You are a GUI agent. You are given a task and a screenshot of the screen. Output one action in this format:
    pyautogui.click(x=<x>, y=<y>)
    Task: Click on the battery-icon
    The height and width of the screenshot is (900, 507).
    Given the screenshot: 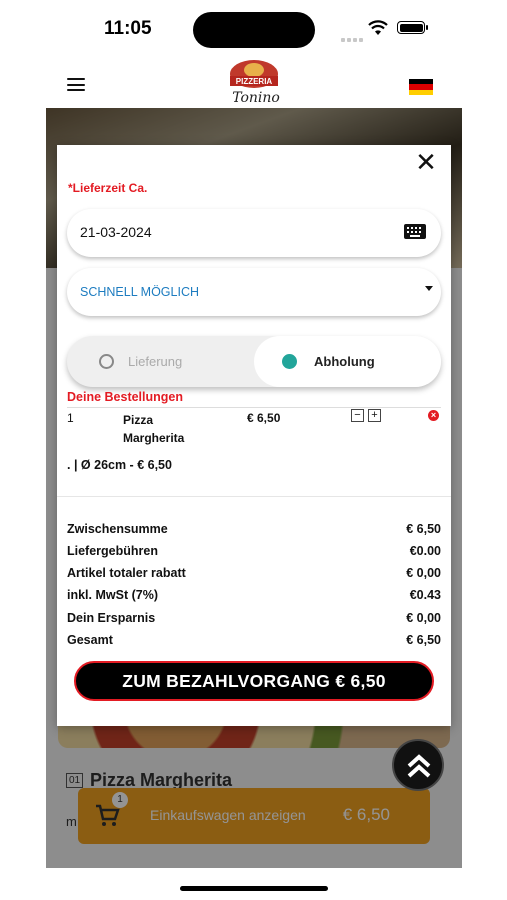 What is the action you would take?
    pyautogui.click(x=412, y=27)
    